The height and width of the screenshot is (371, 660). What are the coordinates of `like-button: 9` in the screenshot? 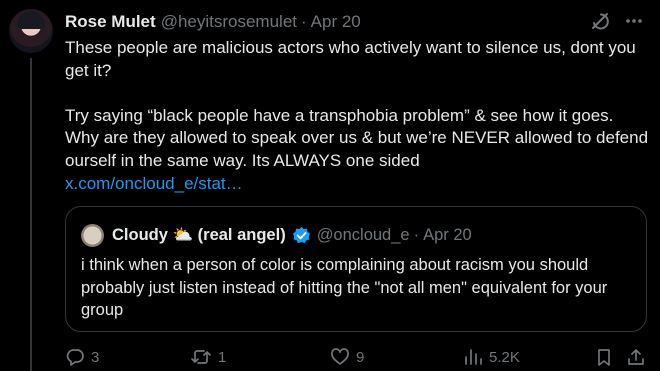 It's located at (347, 357).